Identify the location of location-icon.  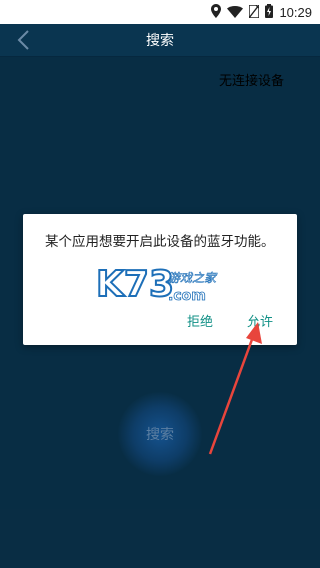
(216, 12).